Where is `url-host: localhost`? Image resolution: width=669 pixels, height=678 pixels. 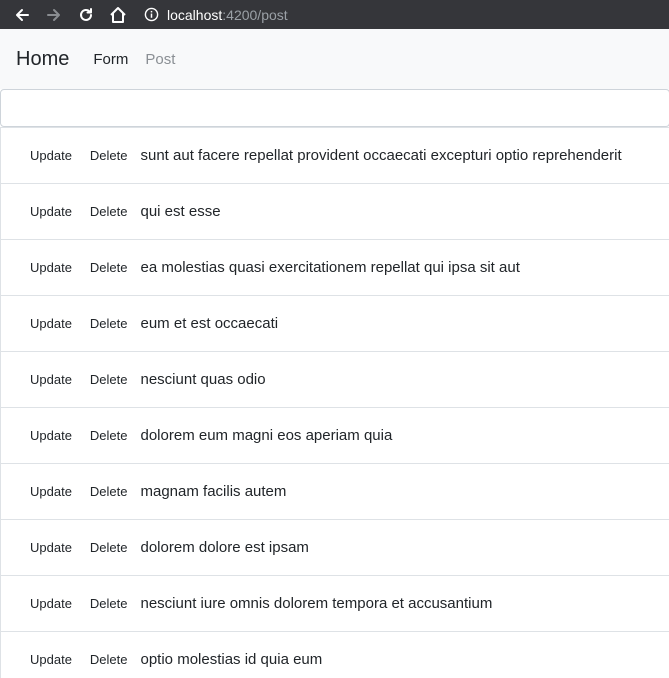
url-host: localhost is located at coordinates (195, 14).